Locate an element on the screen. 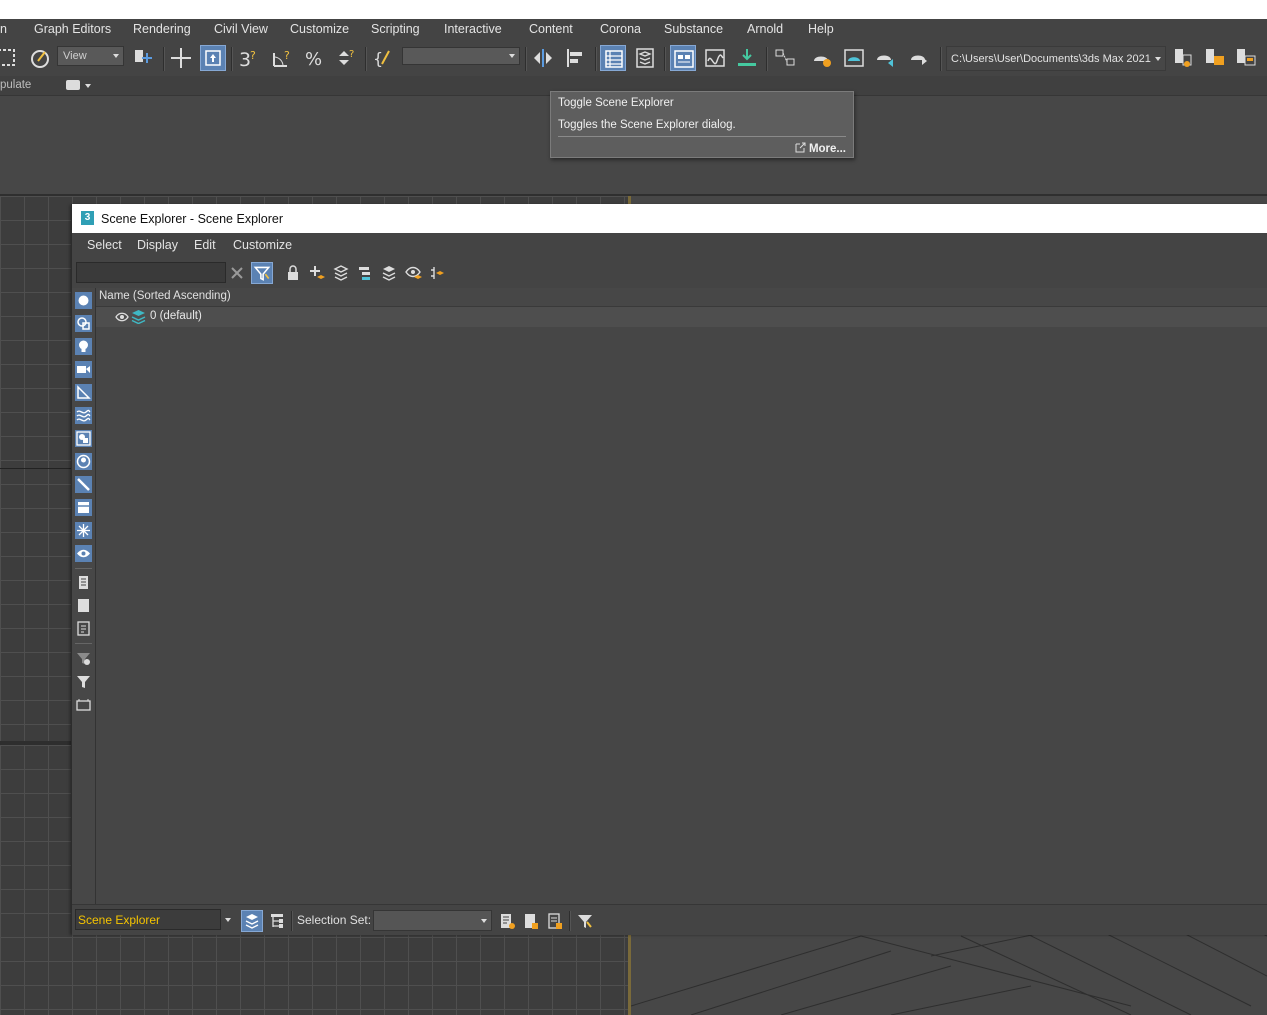 The height and width of the screenshot is (1015, 1267). menu-corona: Corona is located at coordinates (620, 29).